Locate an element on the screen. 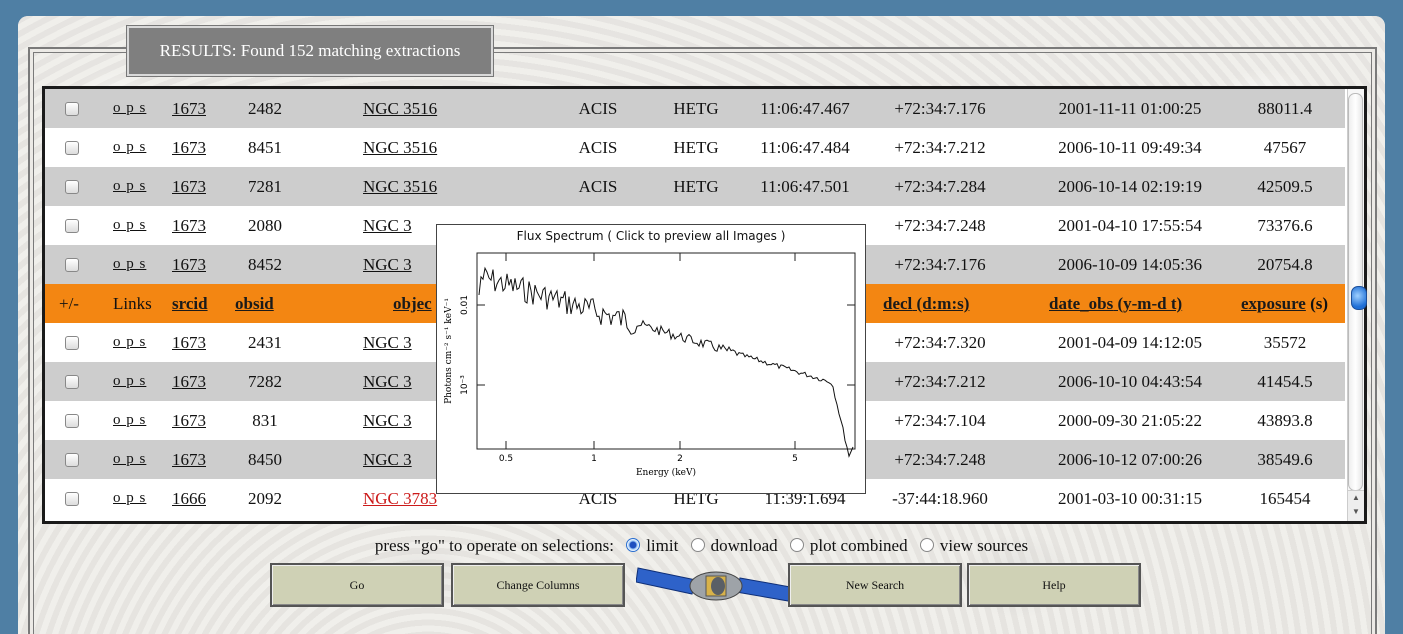  date-obs-cell: 2001-11-11 01:00:25 is located at coordinates (1130, 108).